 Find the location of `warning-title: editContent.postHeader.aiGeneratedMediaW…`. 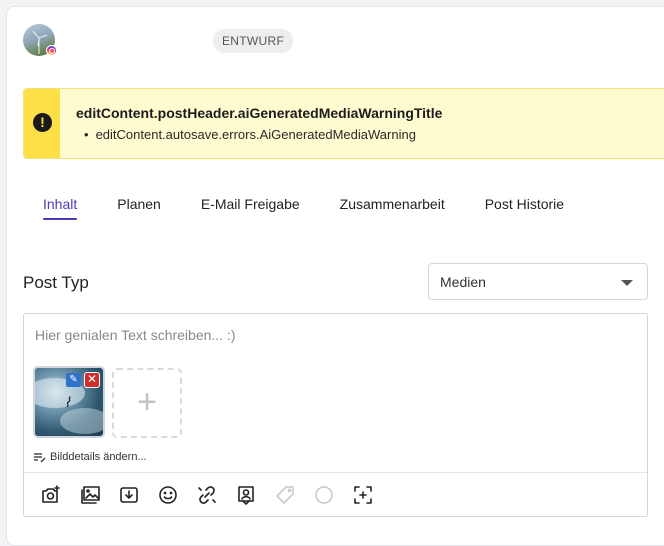

warning-title: editContent.postHeader.aiGeneratedMediaW… is located at coordinates (259, 113).